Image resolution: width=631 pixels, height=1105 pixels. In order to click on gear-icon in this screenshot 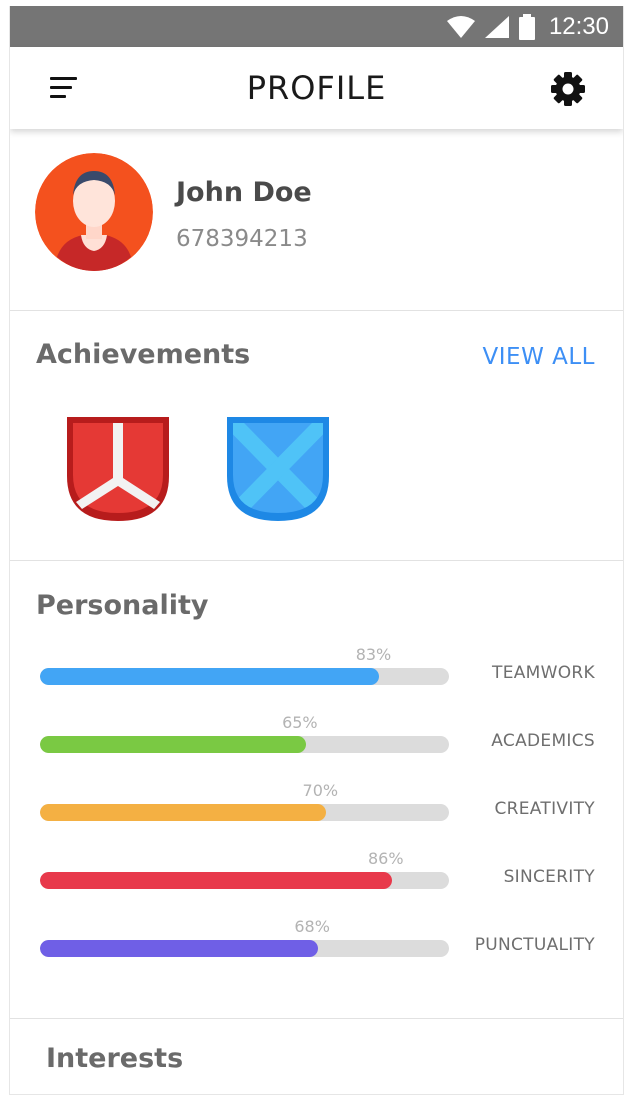, I will do `click(568, 89)`.